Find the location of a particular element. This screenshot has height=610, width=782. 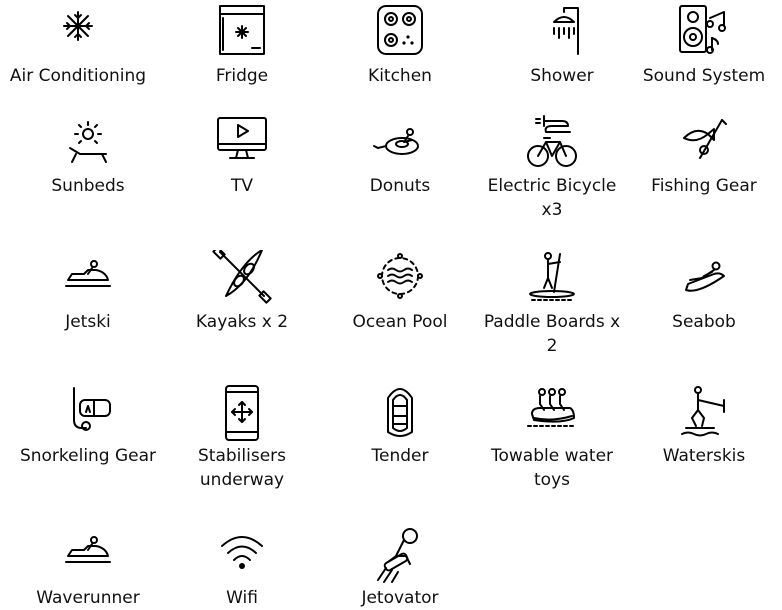

snorkel-icon is located at coordinates (88, 413).